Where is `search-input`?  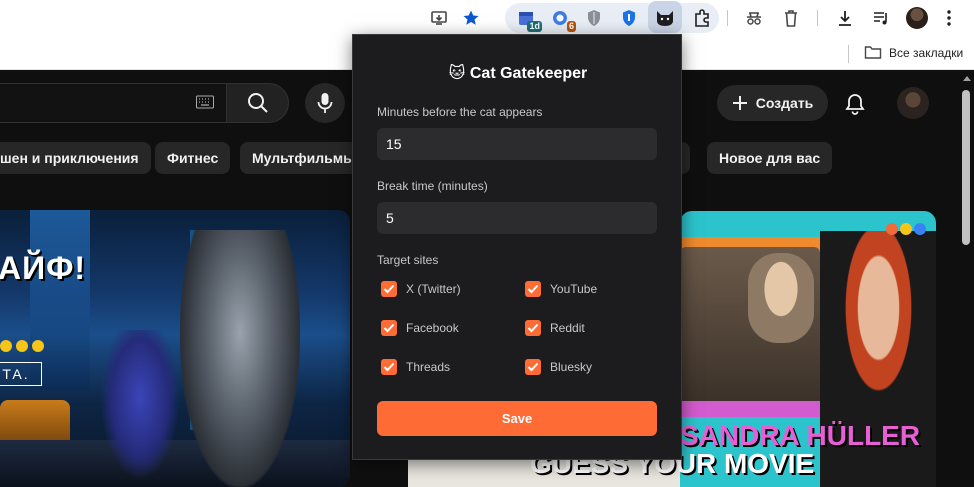 search-input is located at coordinates (113, 103).